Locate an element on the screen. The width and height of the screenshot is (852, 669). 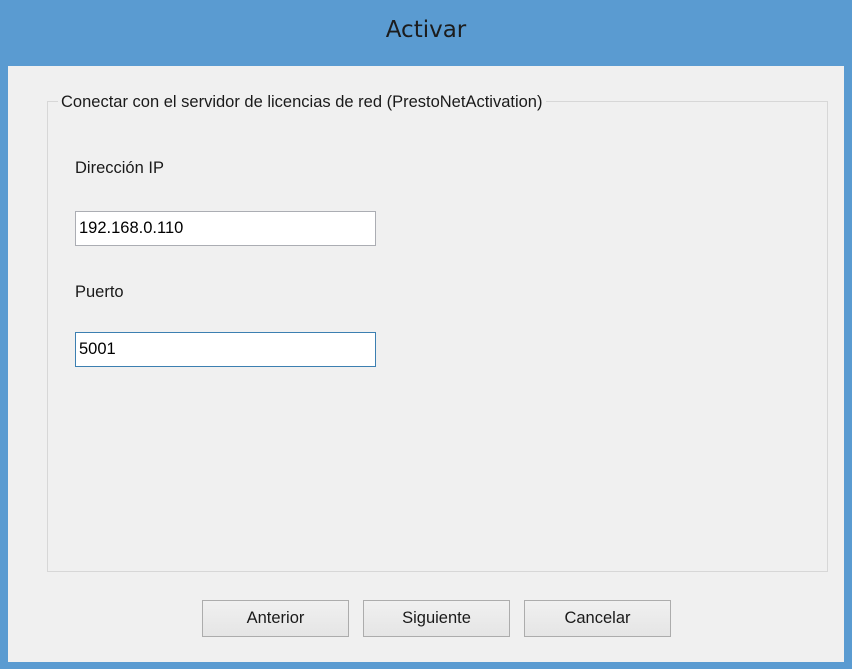
port-label: Puerto is located at coordinates (99, 292).